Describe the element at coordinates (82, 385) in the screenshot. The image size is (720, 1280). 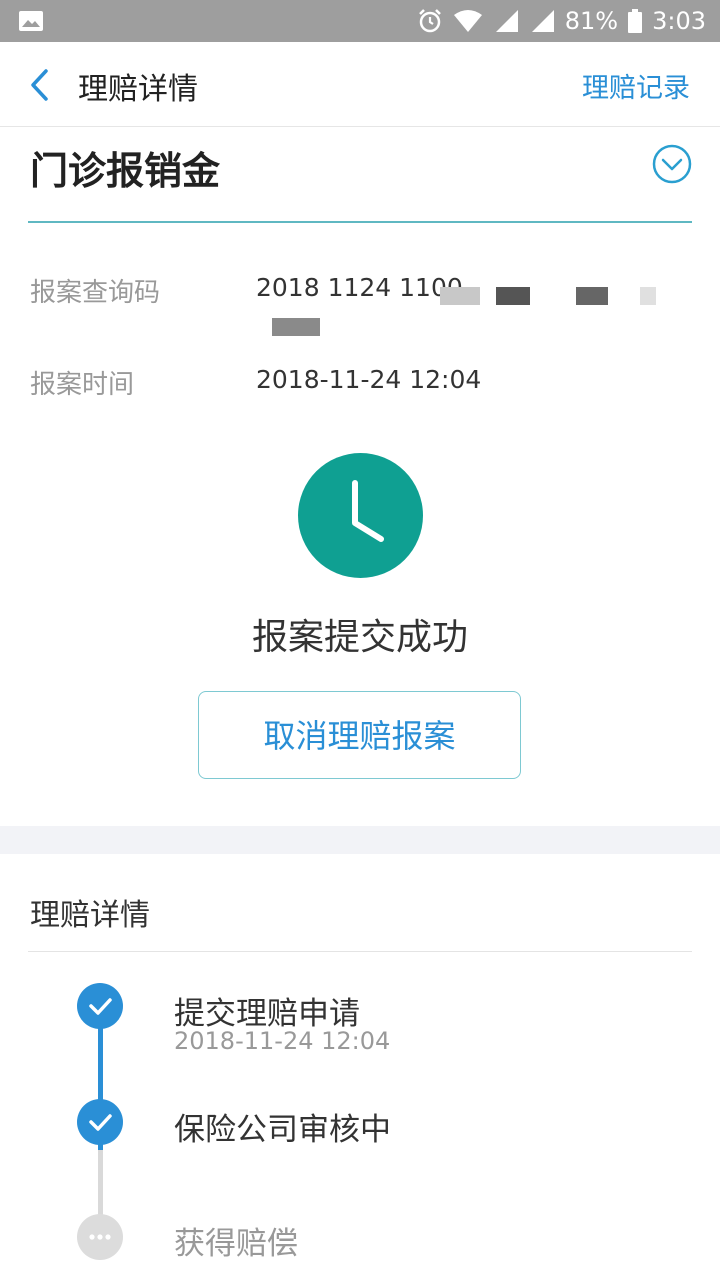
I see `report-time-label: 报案时间` at that location.